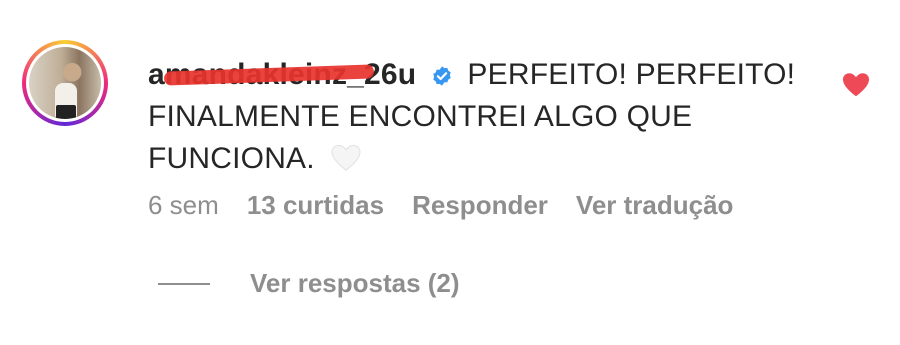  What do you see at coordinates (66, 112) in the screenshot?
I see `avatar-figure-bottom` at bounding box center [66, 112].